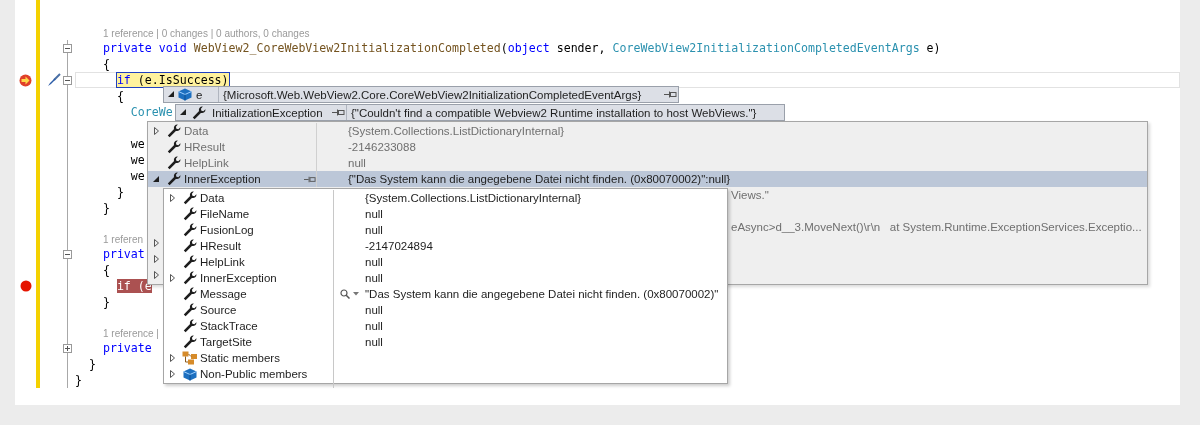  I want to click on search-icon, so click(345, 294).